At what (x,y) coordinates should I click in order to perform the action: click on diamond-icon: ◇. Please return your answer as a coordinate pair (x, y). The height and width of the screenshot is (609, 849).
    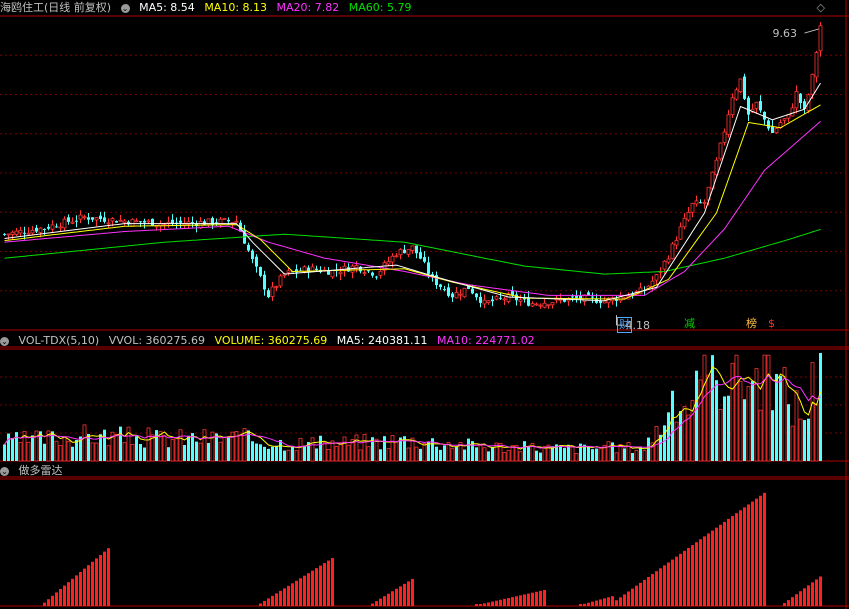
    Looking at the image, I should click on (821, 8).